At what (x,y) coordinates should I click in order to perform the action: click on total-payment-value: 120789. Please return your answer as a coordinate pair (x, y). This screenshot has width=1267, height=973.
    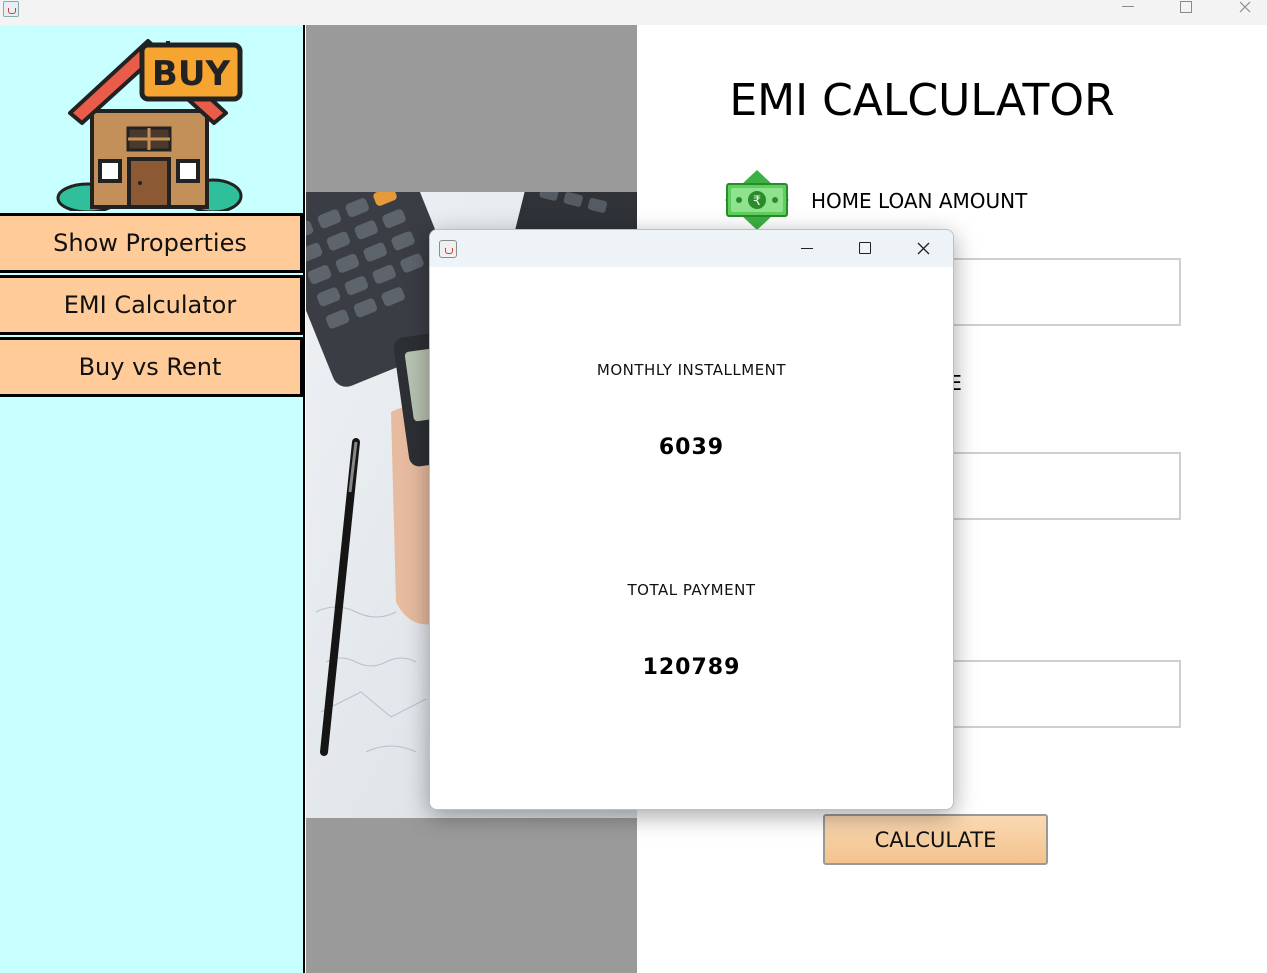
    Looking at the image, I should click on (691, 667).